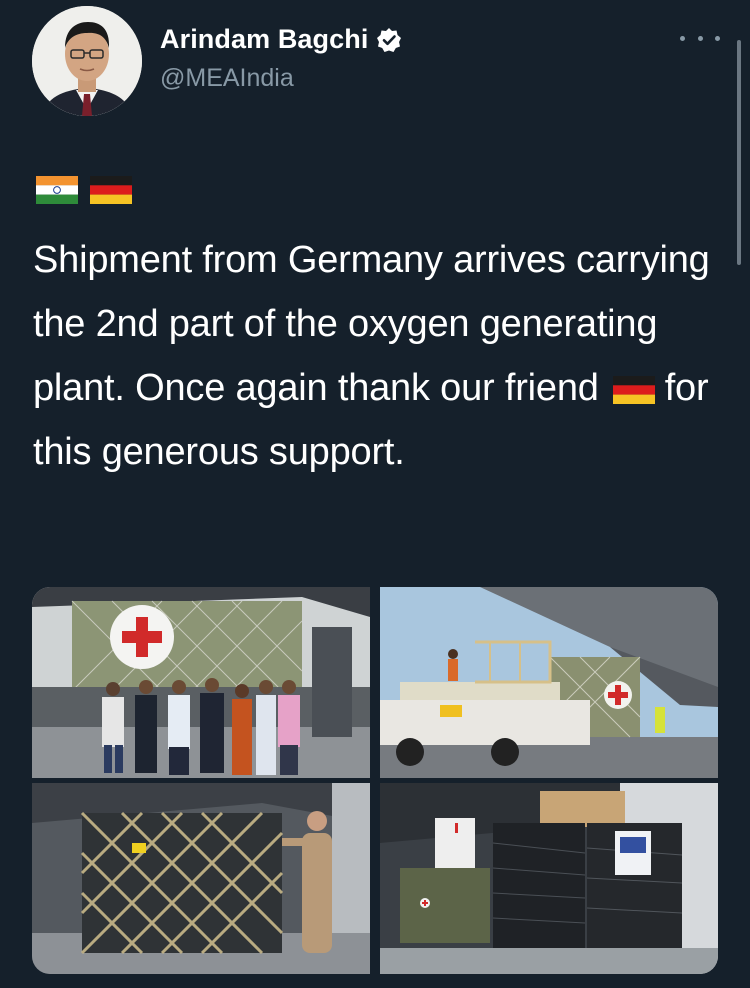 This screenshot has width=750, height=988. What do you see at coordinates (227, 78) in the screenshot?
I see `author-handle: @MEAIndia` at bounding box center [227, 78].